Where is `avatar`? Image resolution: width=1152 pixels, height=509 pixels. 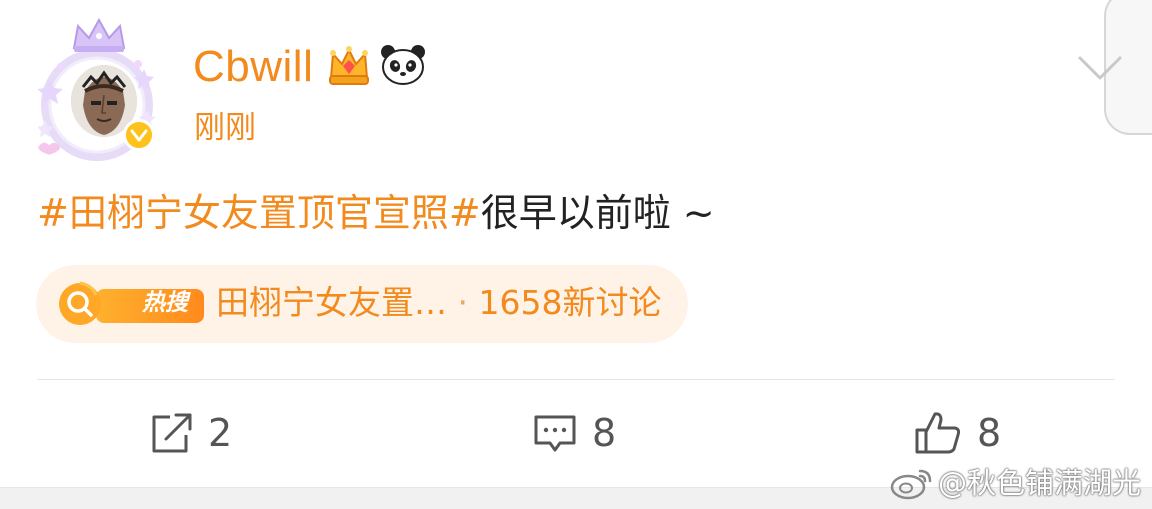 avatar is located at coordinates (97, 89).